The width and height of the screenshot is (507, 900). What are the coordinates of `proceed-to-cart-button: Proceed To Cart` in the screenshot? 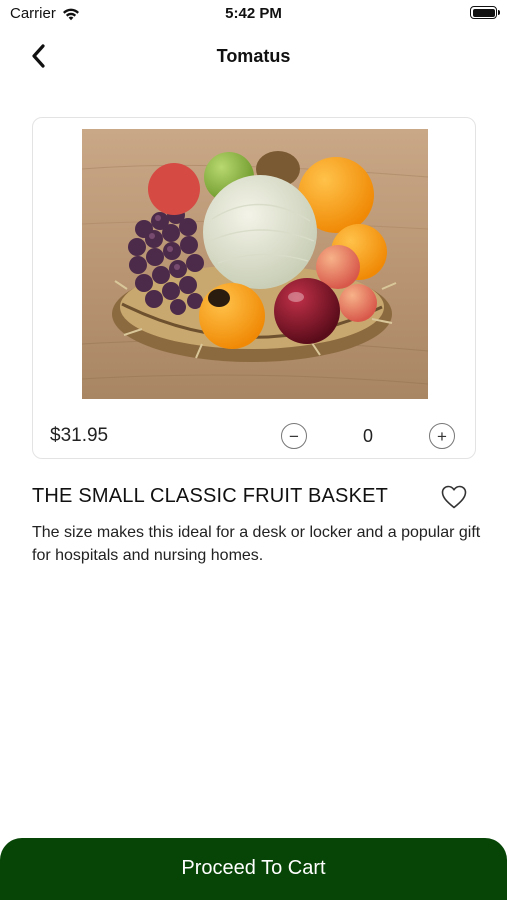 It's located at (253, 869).